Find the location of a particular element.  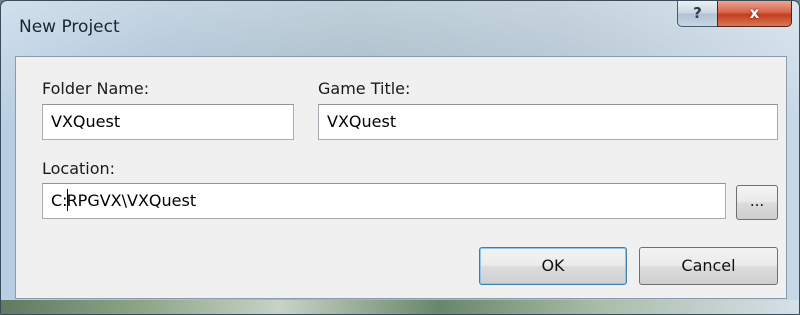

help-button: ? is located at coordinates (697, 14).